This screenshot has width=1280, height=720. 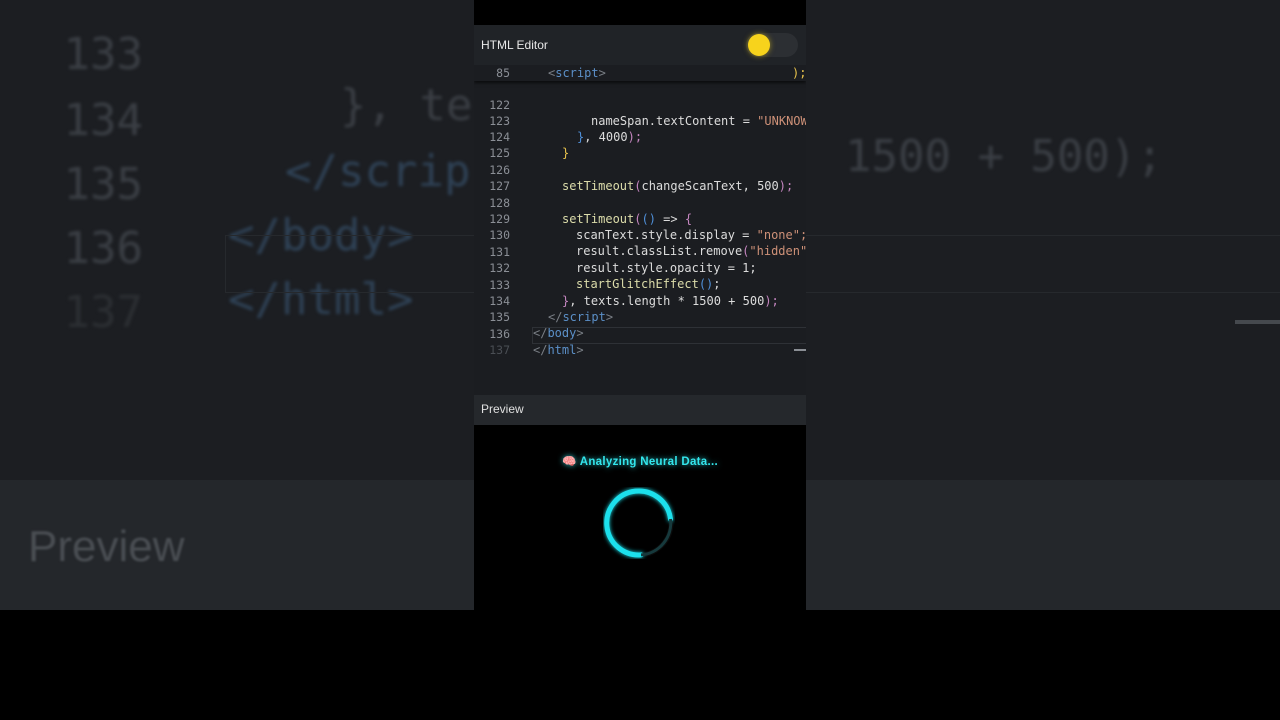 I want to click on background-scroll-indicator, so click(x=1257, y=322).